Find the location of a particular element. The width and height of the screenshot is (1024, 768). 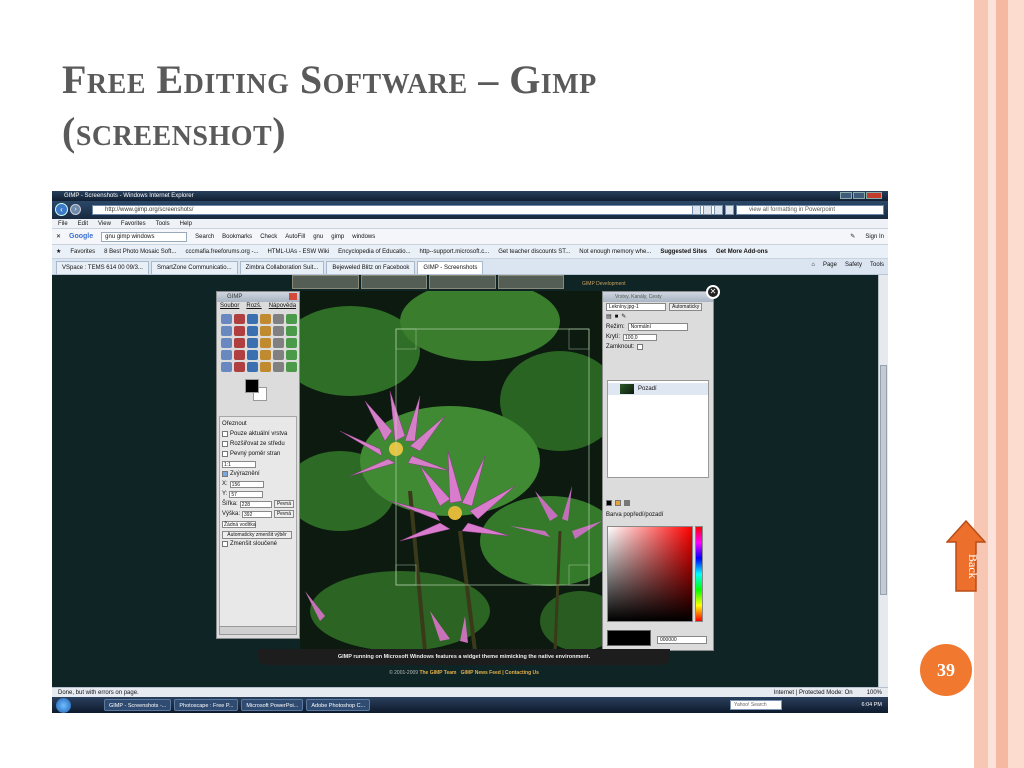

paths-tab-icon: ✎ is located at coordinates (623, 317).